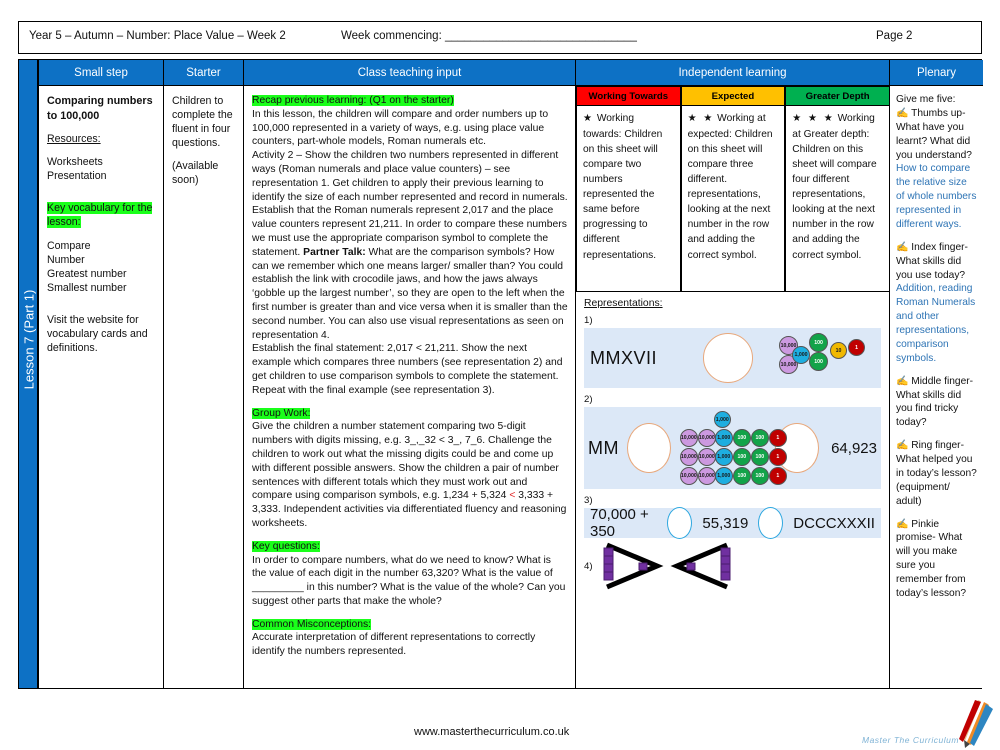 The image size is (1000, 750). What do you see at coordinates (204, 73) in the screenshot?
I see `column-header-starter: Starter` at bounding box center [204, 73].